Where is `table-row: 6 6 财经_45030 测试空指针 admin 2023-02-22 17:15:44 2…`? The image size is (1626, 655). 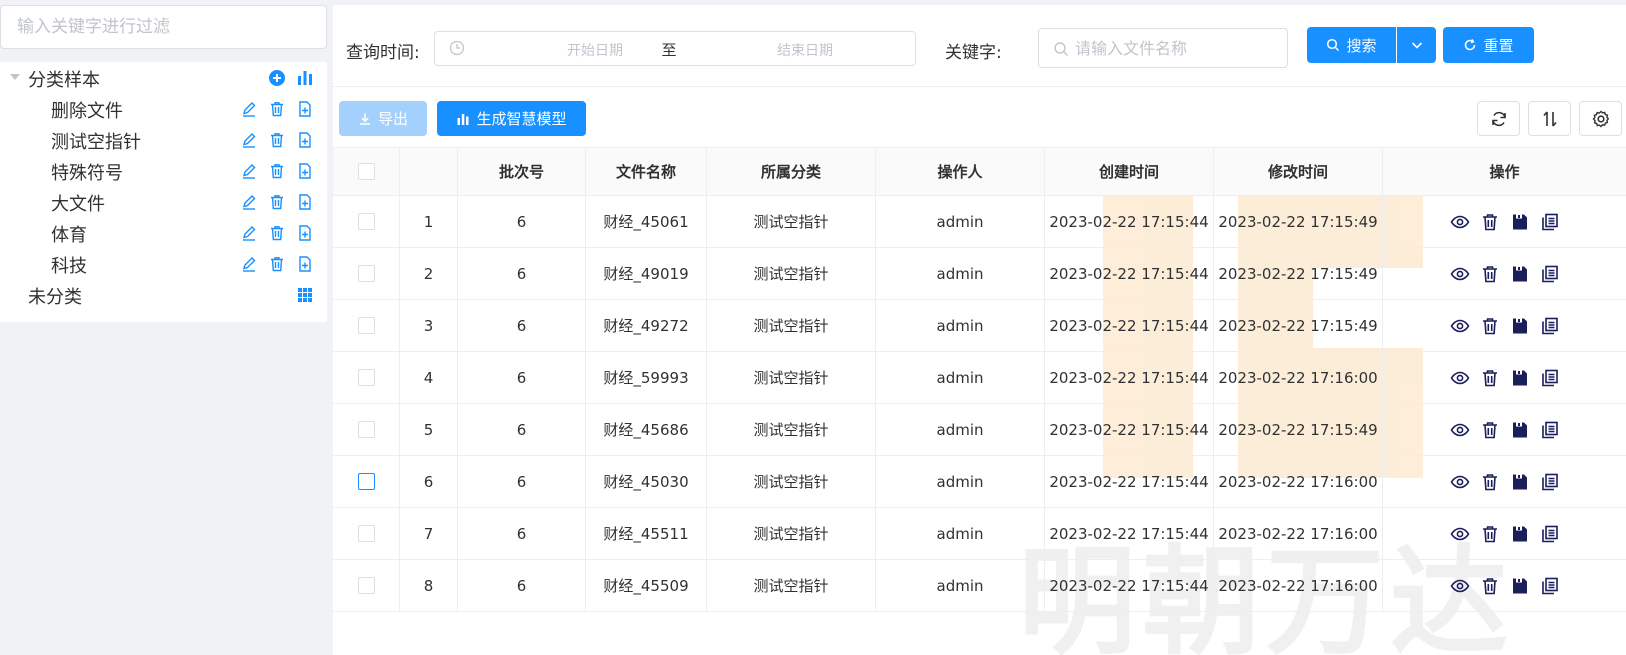
table-row: 6 6 财经_45030 测试空指针 admin 2023-02-22 17:15:44 2… is located at coordinates (979, 482).